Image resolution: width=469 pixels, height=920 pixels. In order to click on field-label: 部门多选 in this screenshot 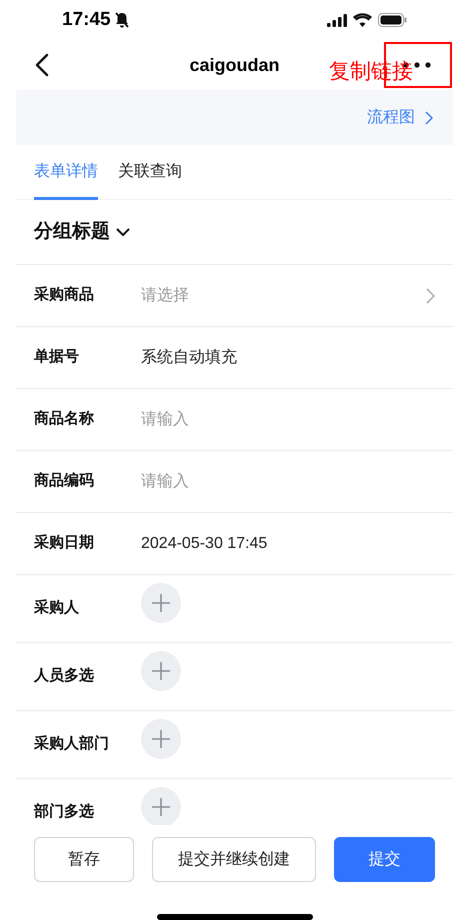, I will do `click(64, 812)`.